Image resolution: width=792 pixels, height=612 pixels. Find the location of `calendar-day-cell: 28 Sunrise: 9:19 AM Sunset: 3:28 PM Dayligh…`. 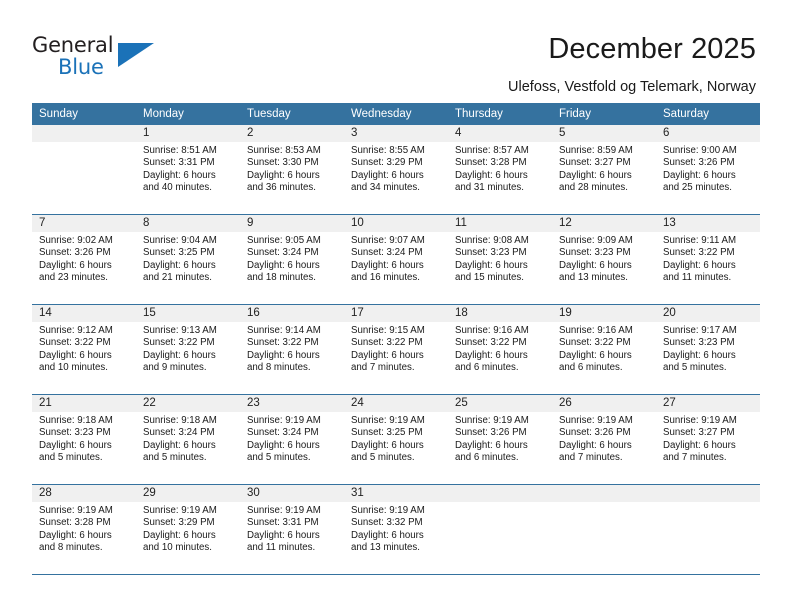

calendar-day-cell: 28 Sunrise: 9:19 AM Sunset: 3:28 PM Dayligh… is located at coordinates (84, 529).